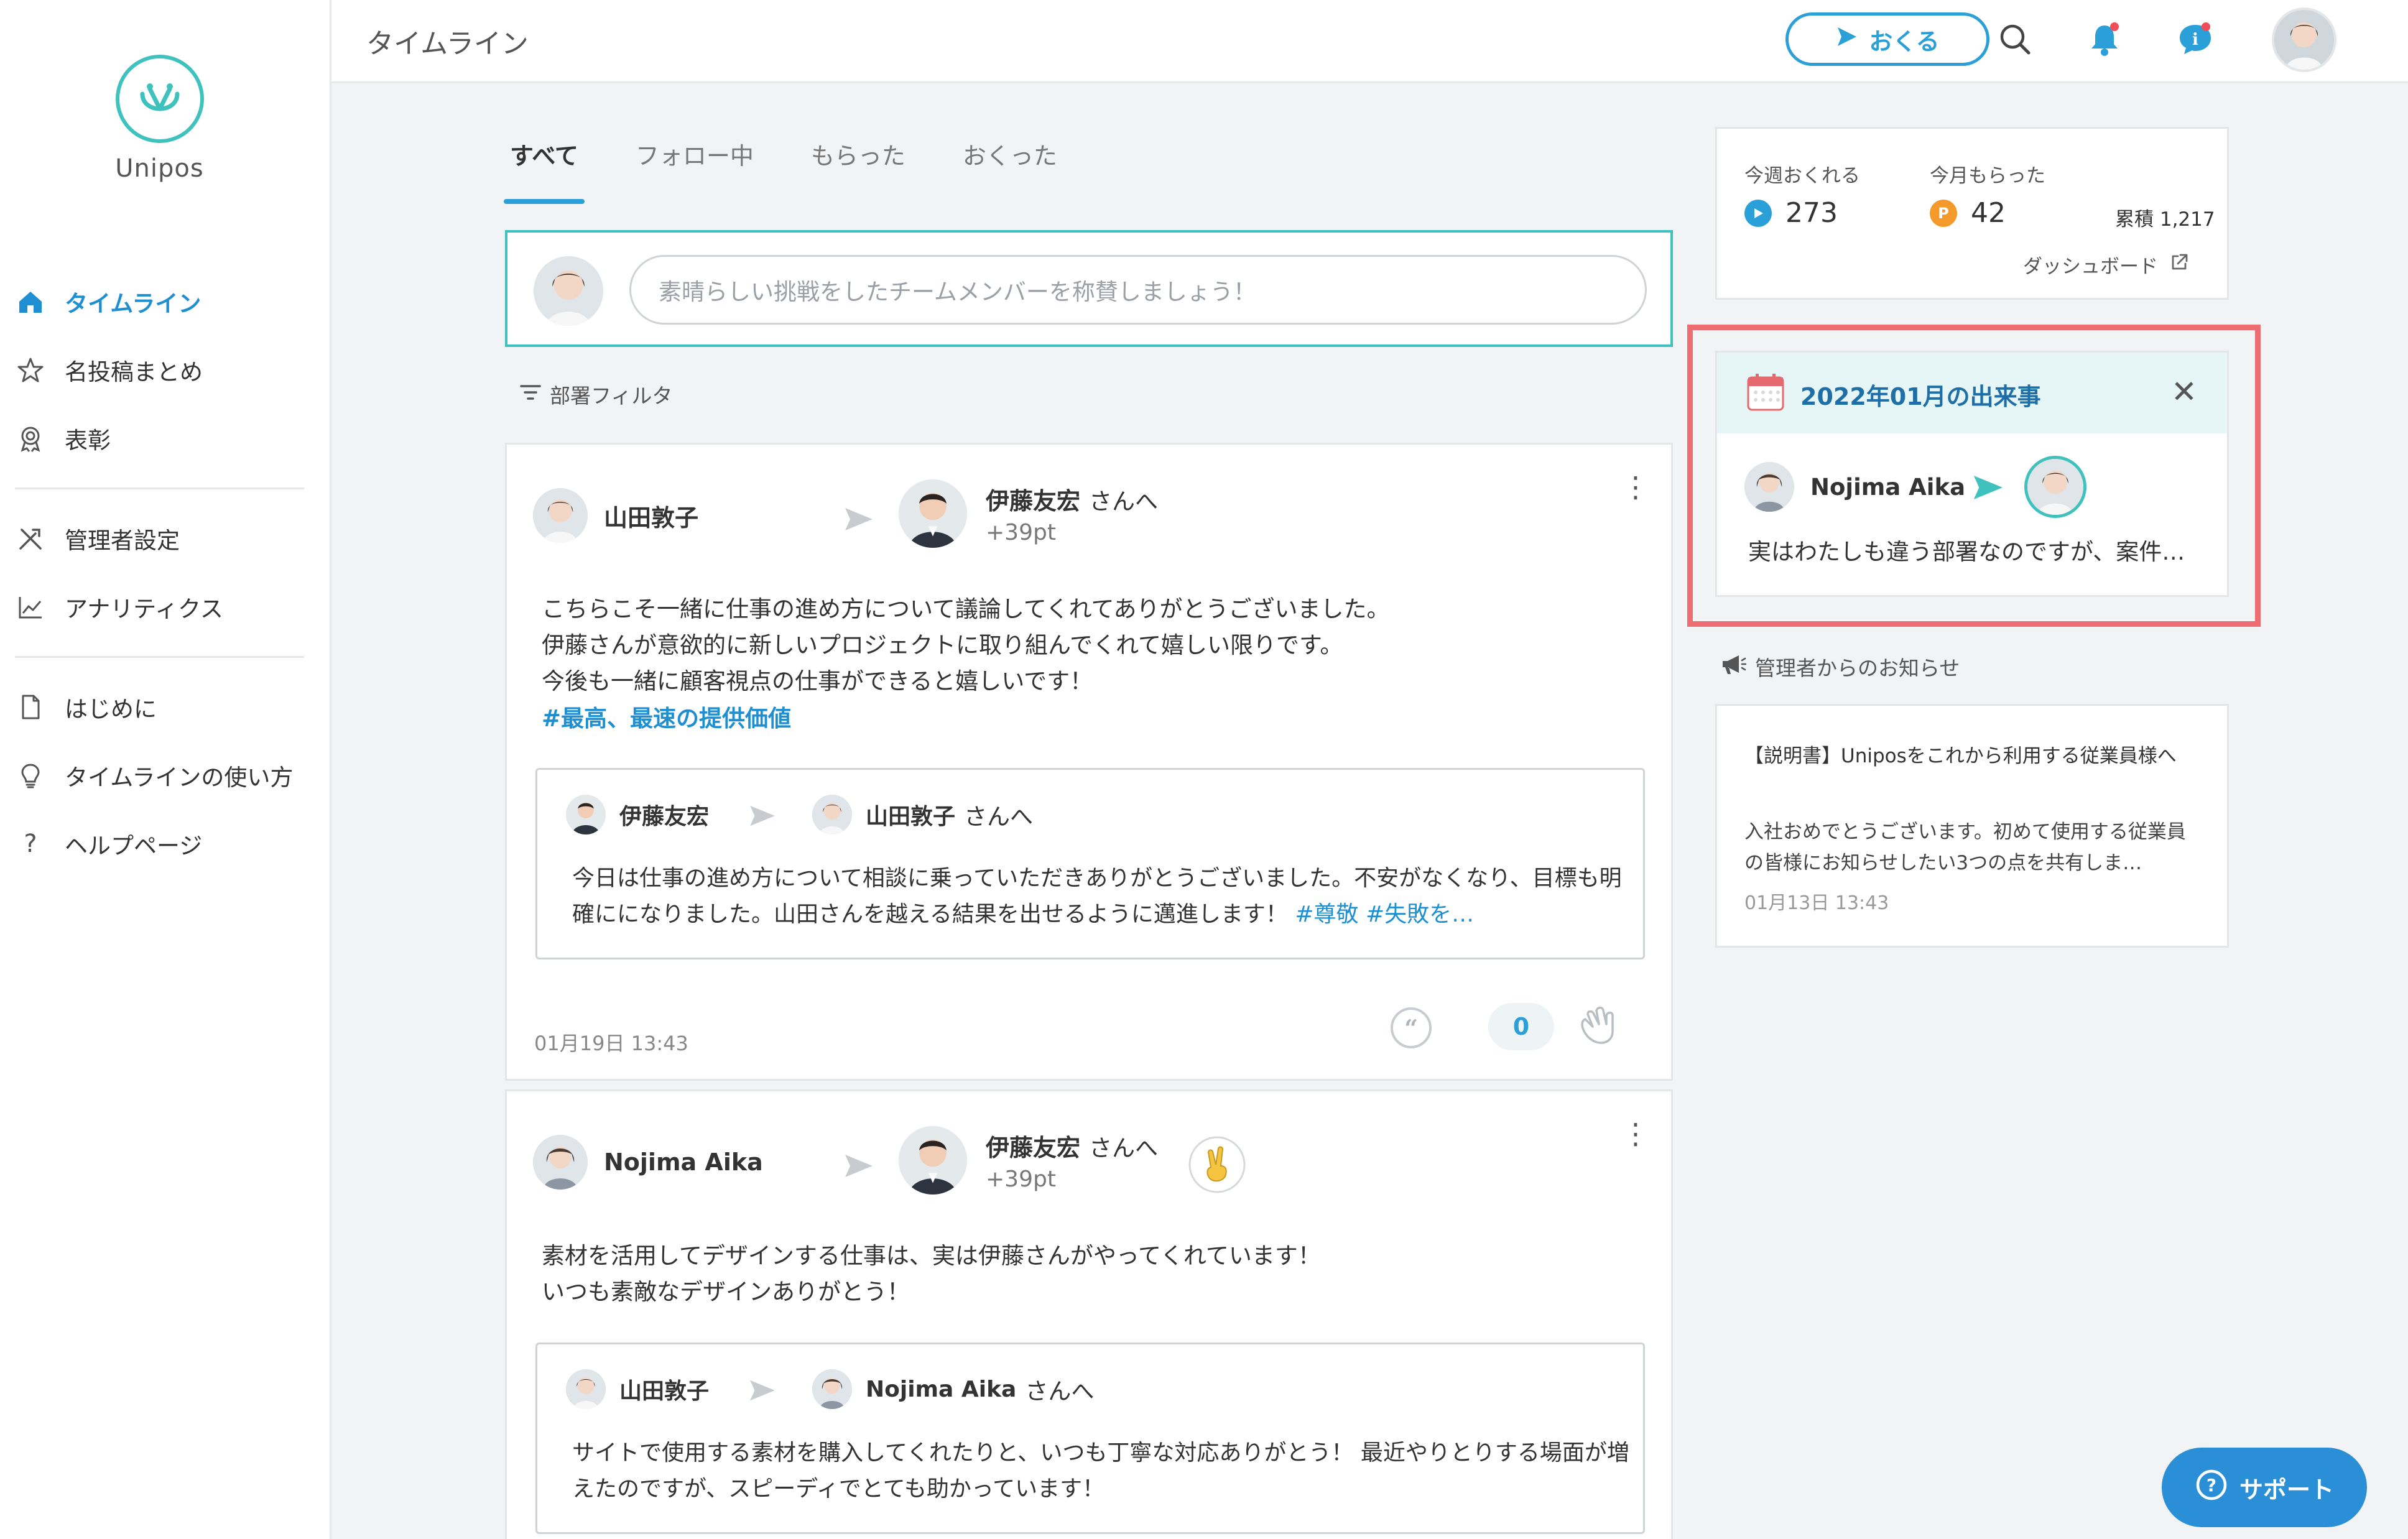  I want to click on lightbulb-icon, so click(31, 775).